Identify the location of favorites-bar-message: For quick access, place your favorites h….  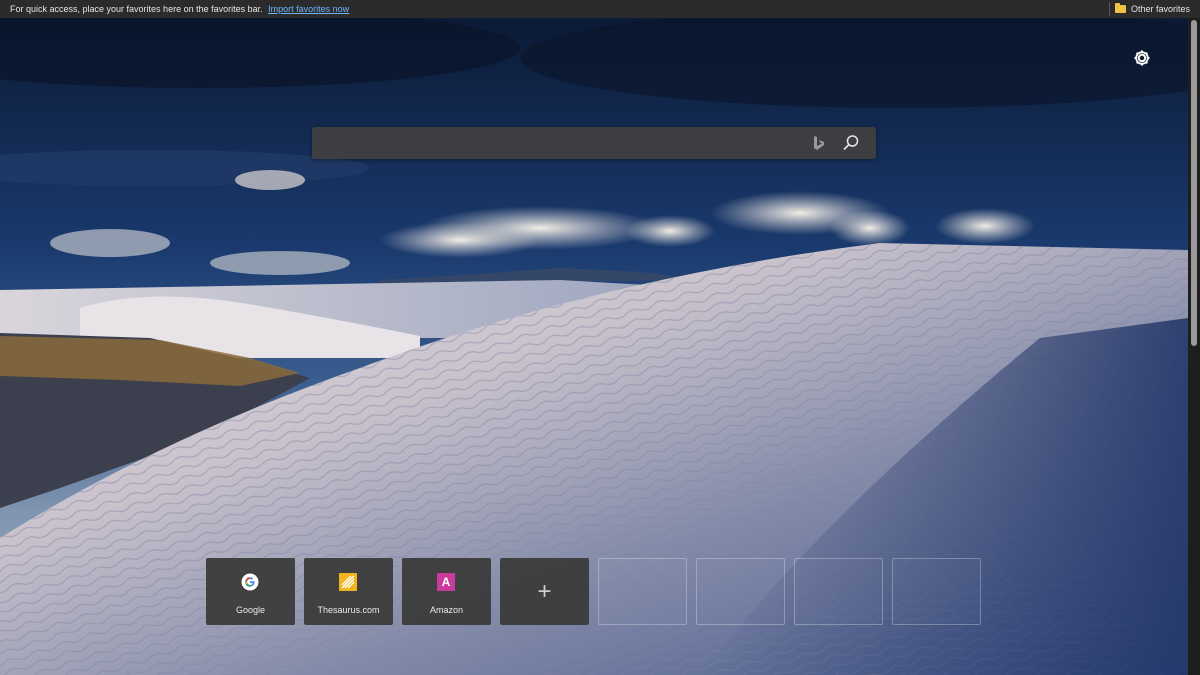
(136, 9).